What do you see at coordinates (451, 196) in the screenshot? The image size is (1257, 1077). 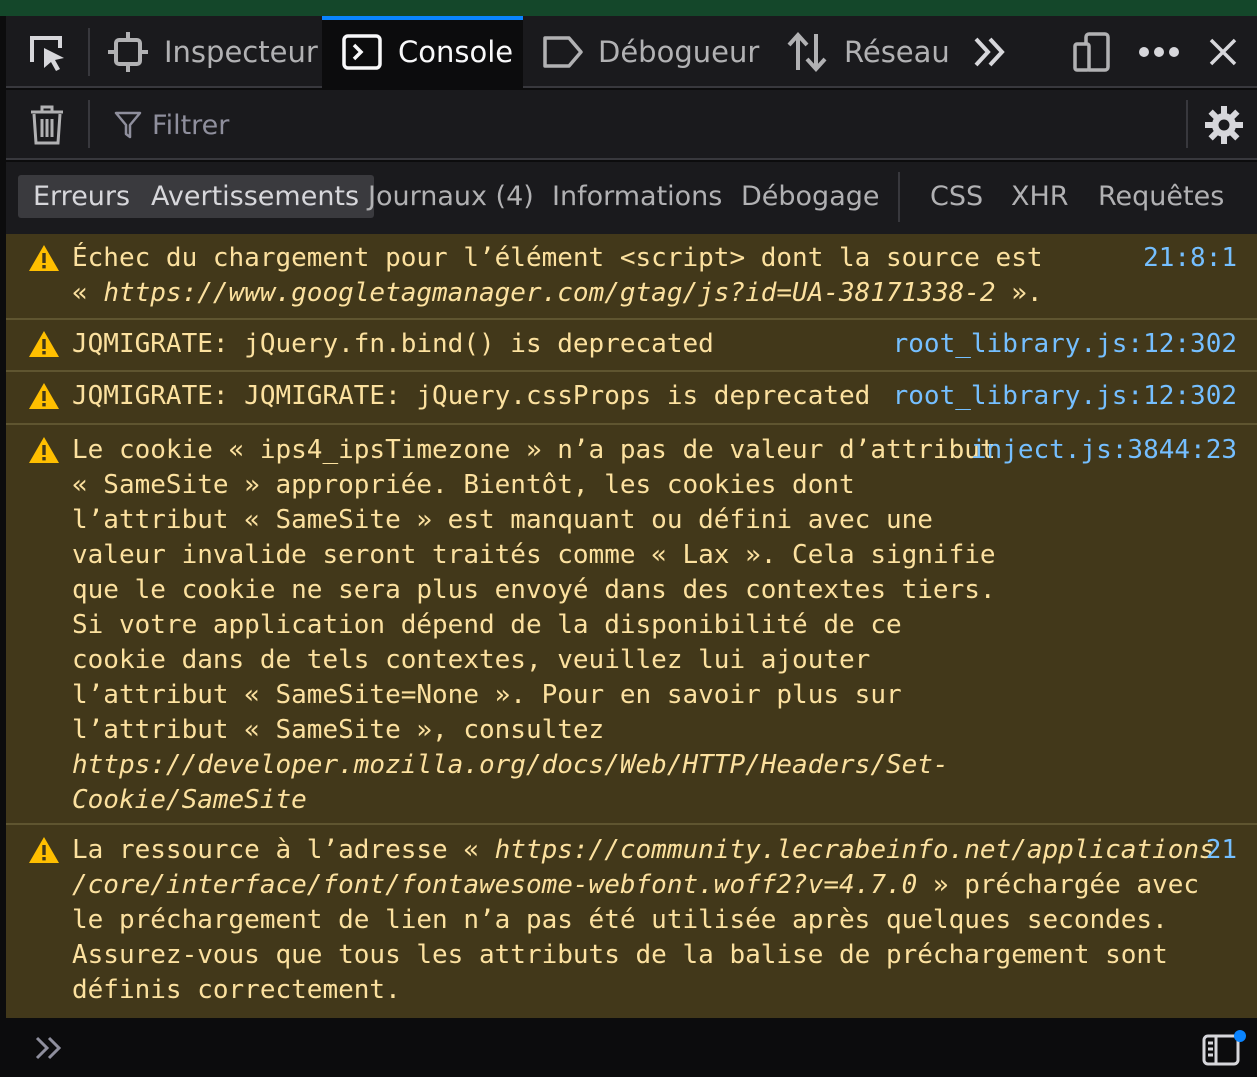 I see `filter-logs: Journaux (4)` at bounding box center [451, 196].